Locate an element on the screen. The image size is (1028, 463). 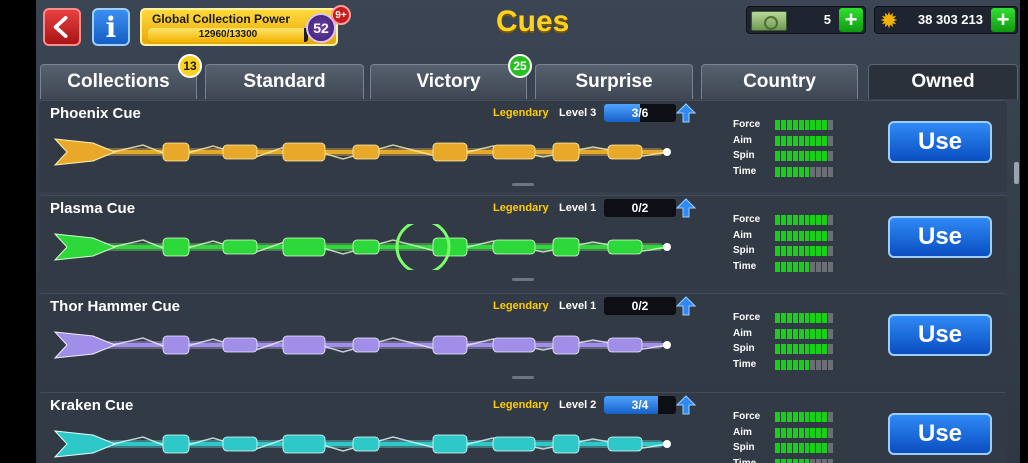
tab-owned: Owned is located at coordinates (943, 81).